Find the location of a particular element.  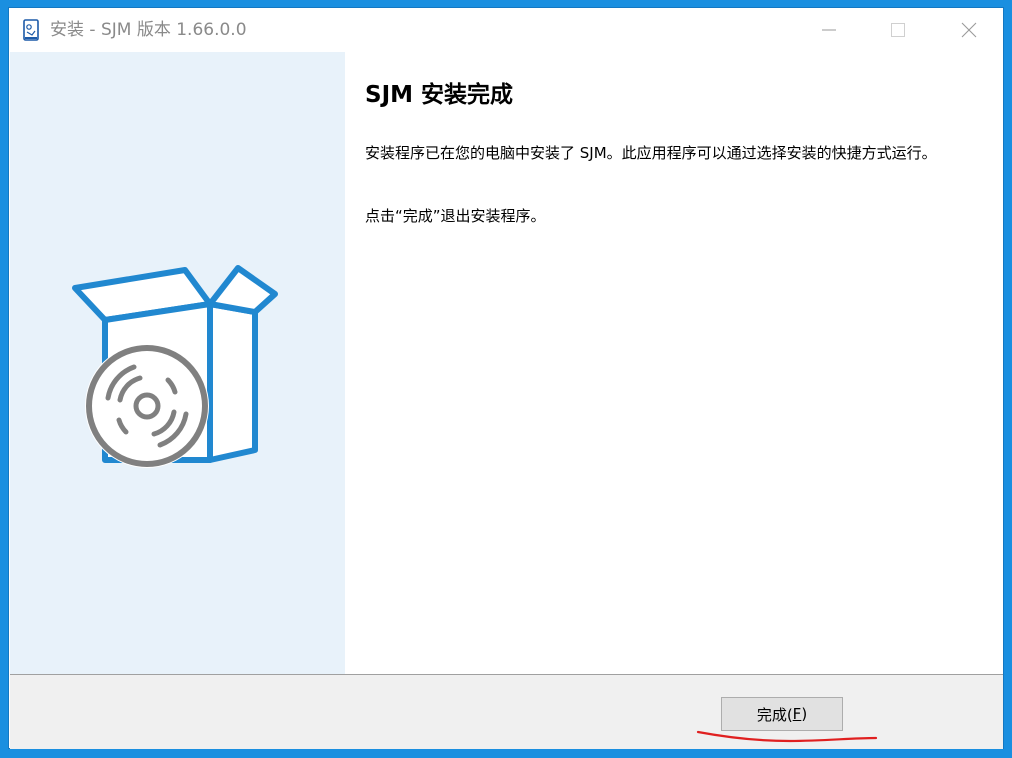

minimize-icon is located at coordinates (829, 30).